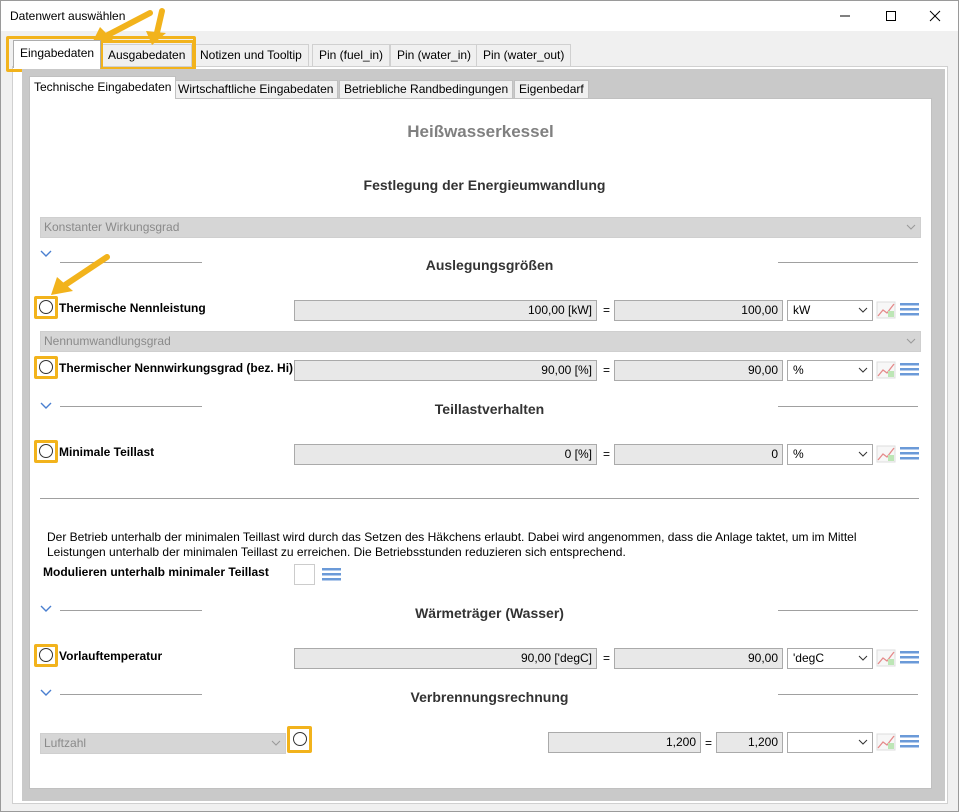 The width and height of the screenshot is (959, 812). What do you see at coordinates (107, 341) in the screenshot?
I see `nennumwandlung-select-value: Nennumwandlungsgrad` at bounding box center [107, 341].